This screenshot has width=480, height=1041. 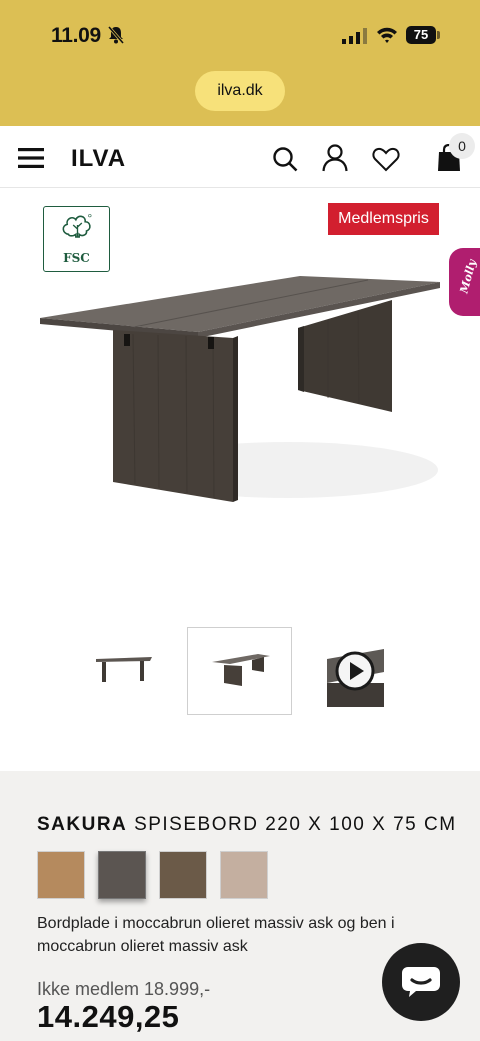 I want to click on chat-button, so click(x=421, y=982).